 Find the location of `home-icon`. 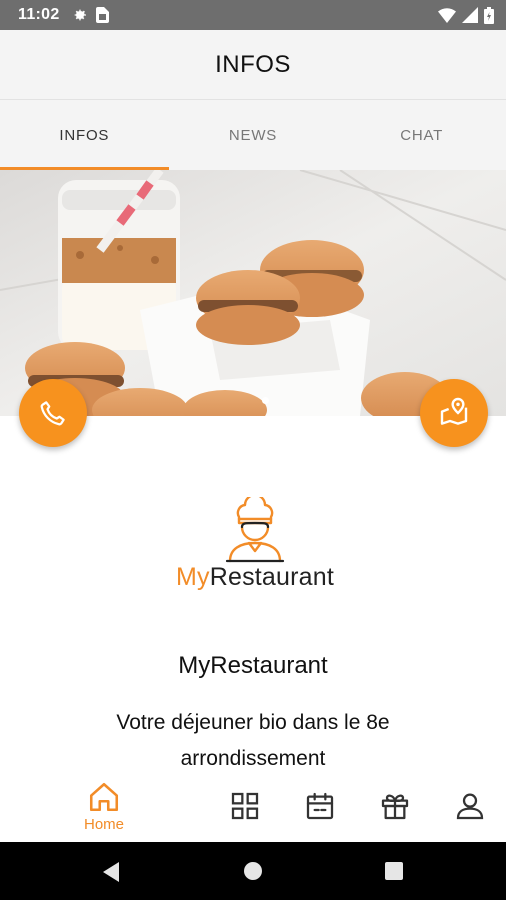

home-icon is located at coordinates (104, 797).